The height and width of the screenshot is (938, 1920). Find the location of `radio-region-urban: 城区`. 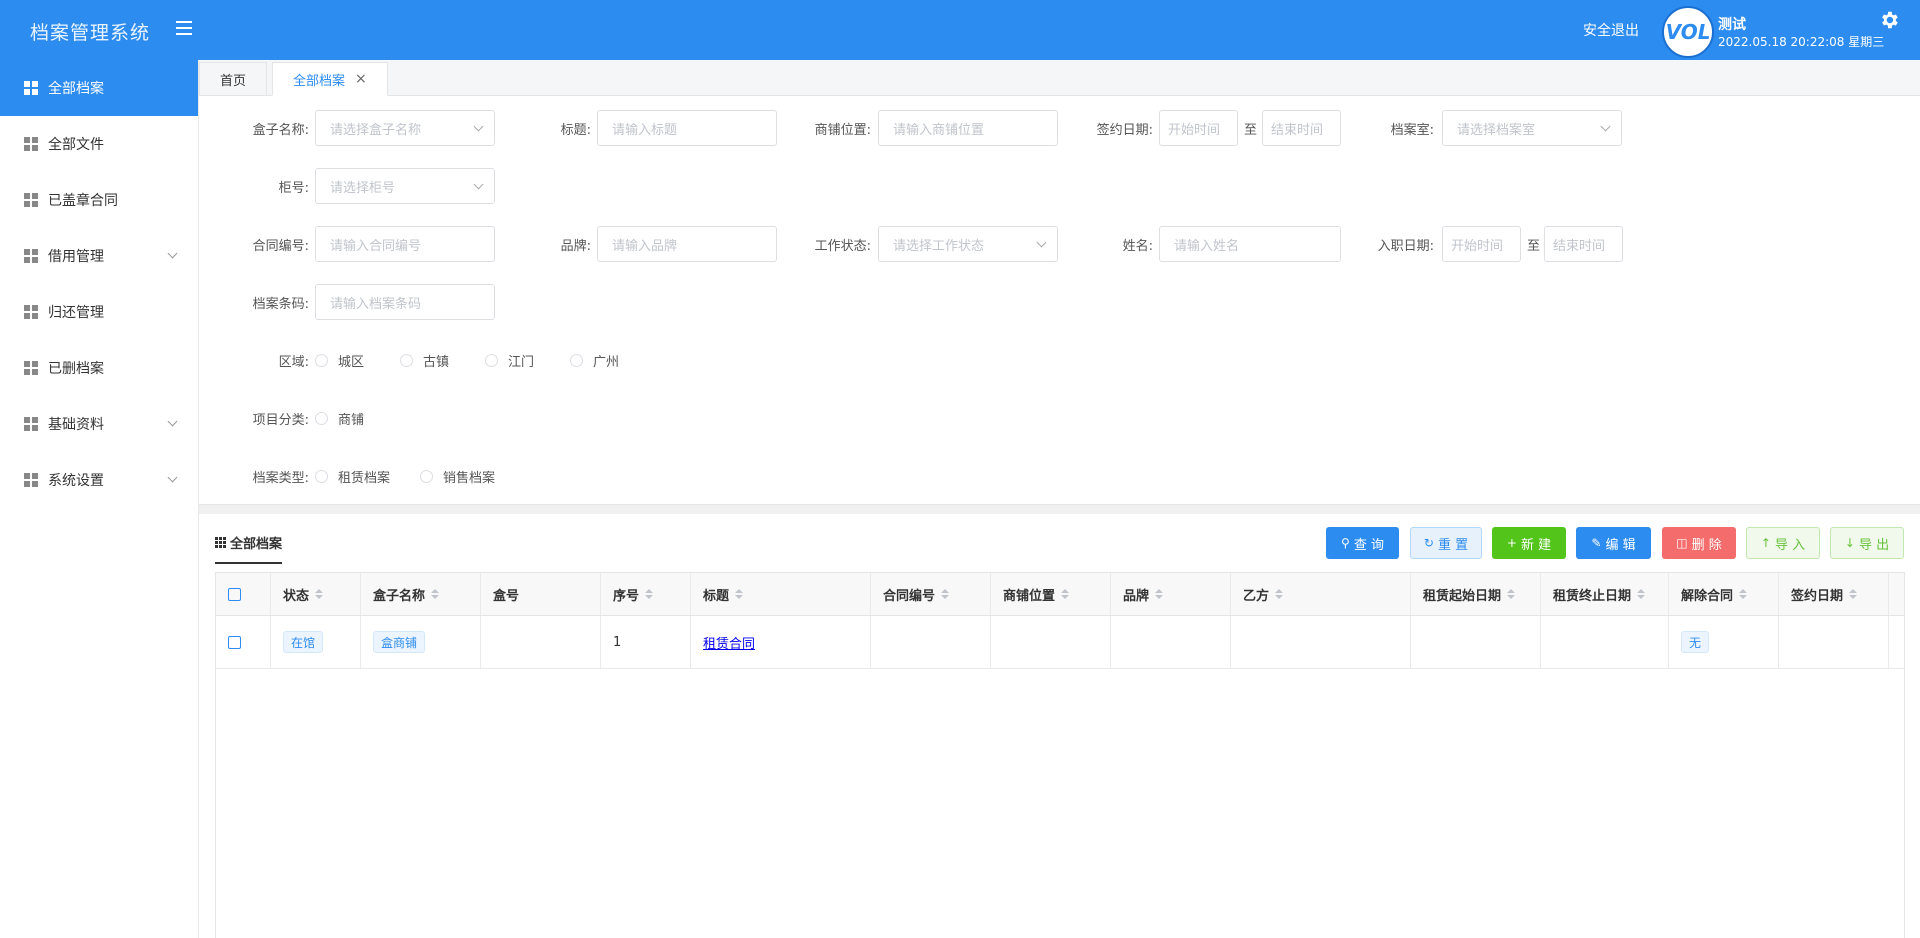

radio-region-urban: 城区 is located at coordinates (339, 360).